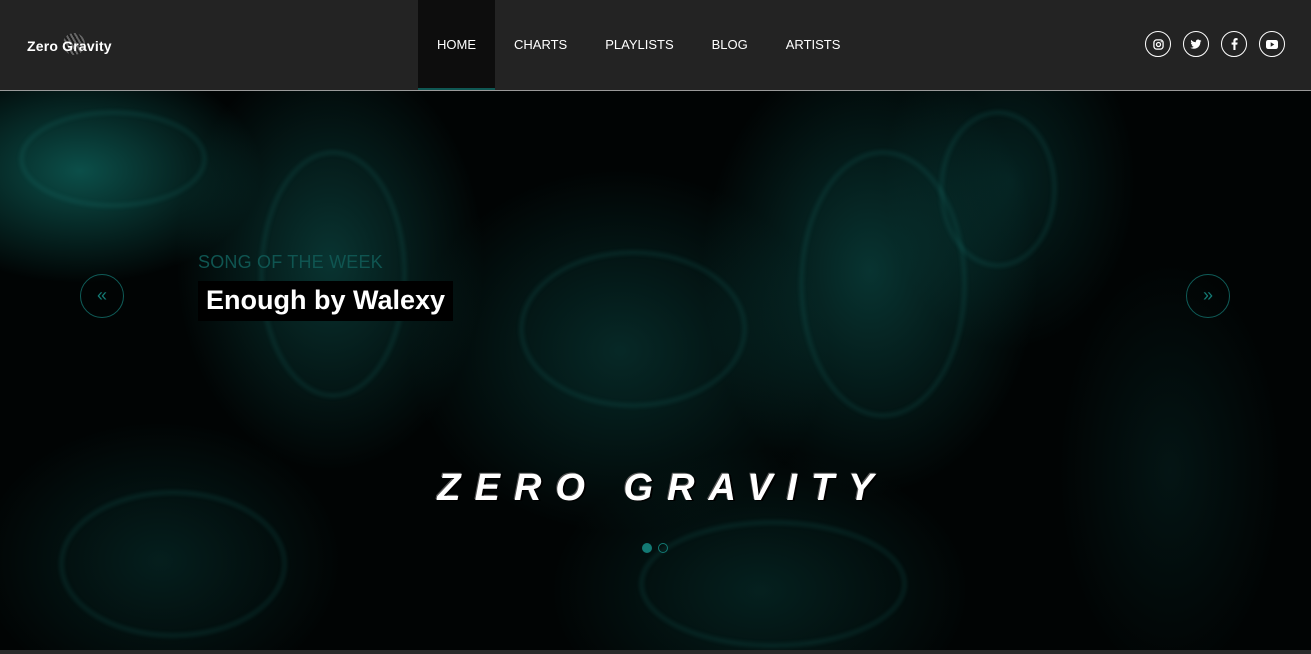 The height and width of the screenshot is (654, 1311). I want to click on twitter-icon, so click(1196, 44).